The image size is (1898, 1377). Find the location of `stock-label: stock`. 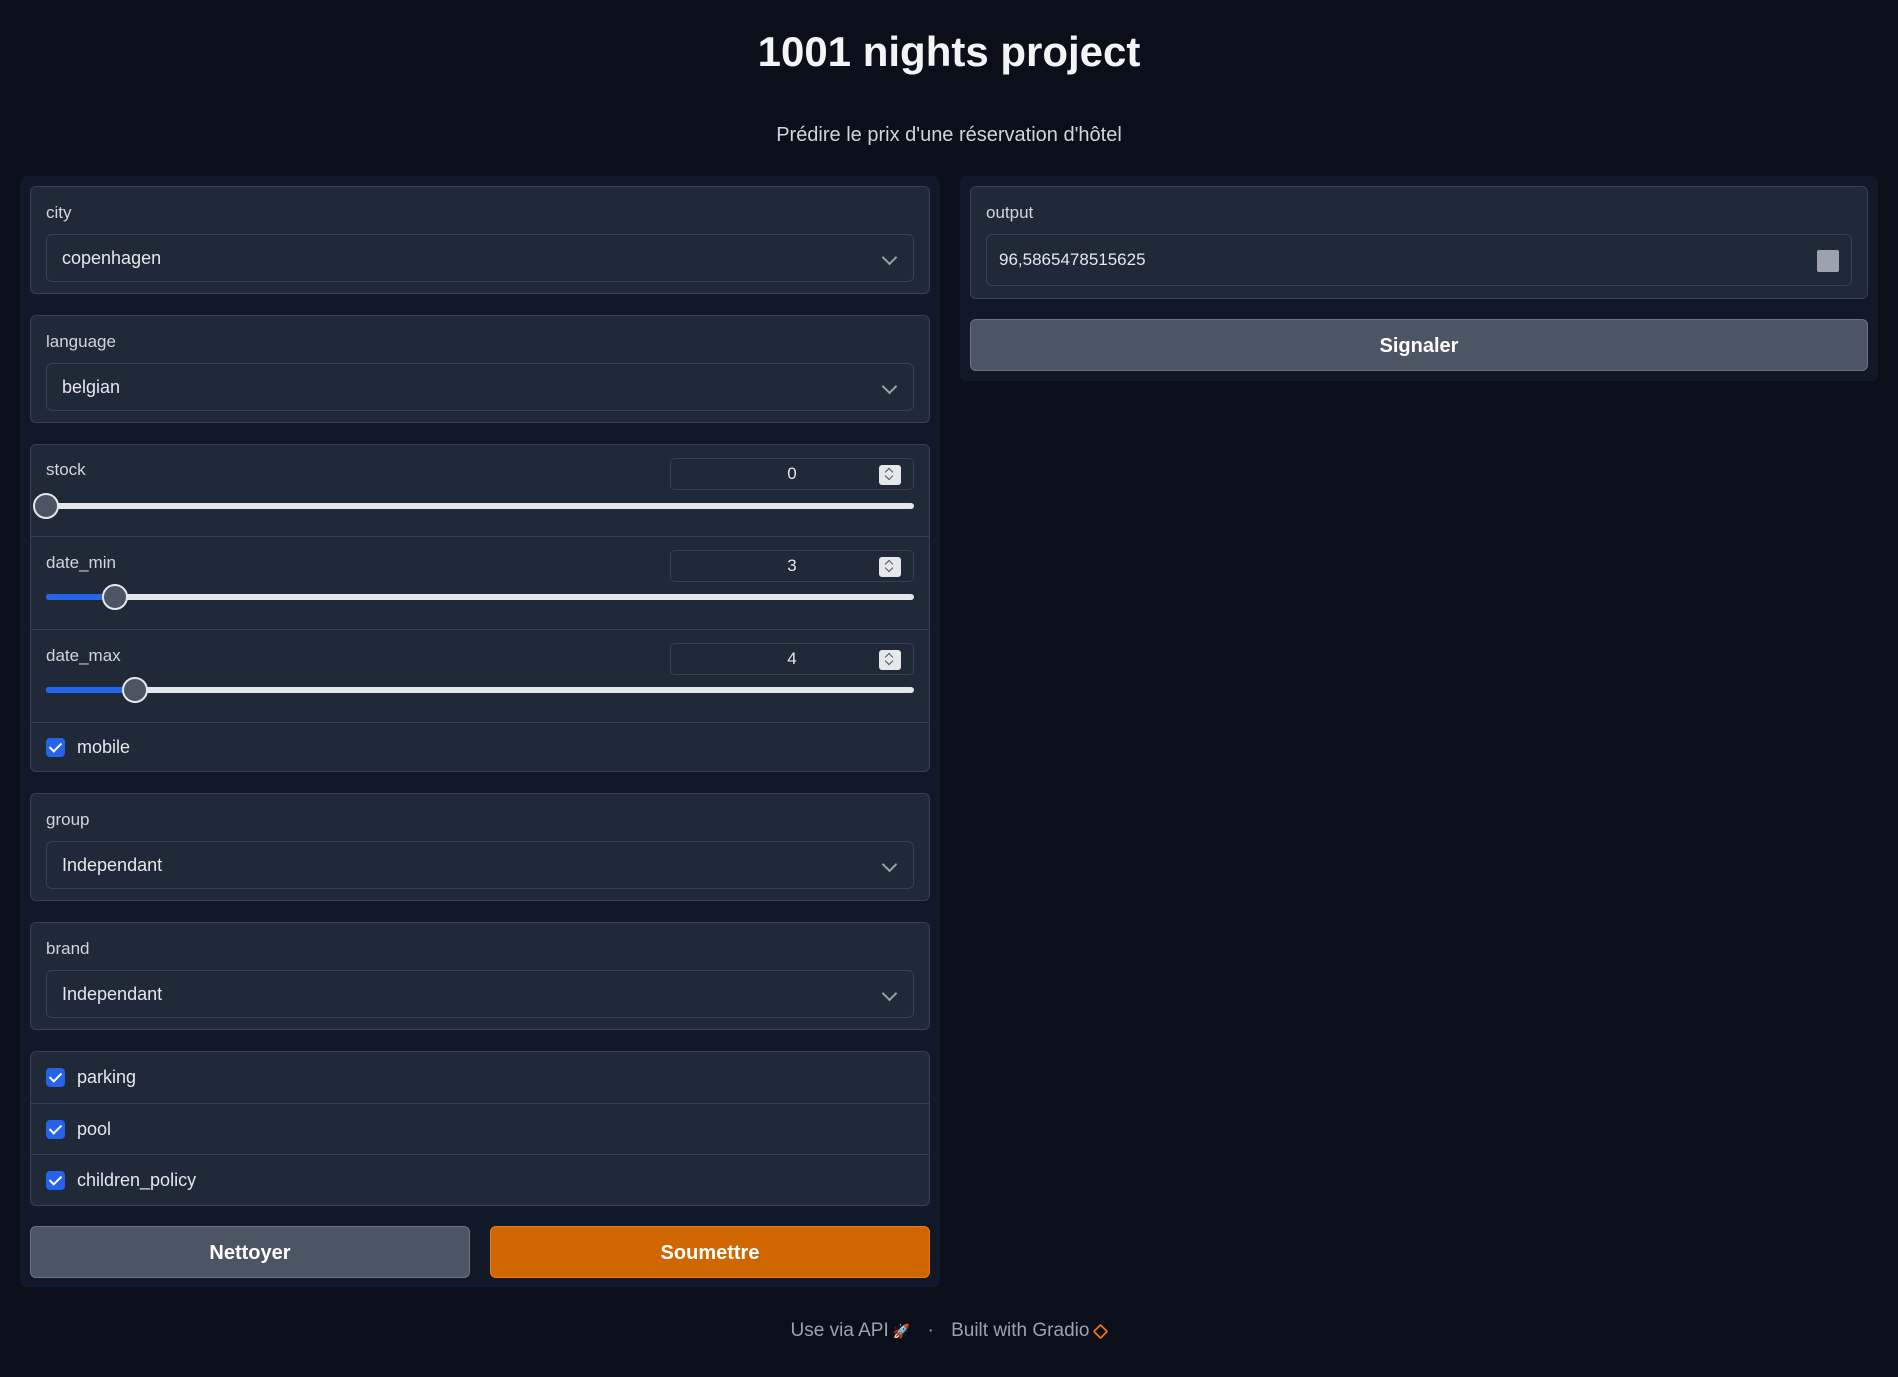

stock-label: stock is located at coordinates (66, 469).